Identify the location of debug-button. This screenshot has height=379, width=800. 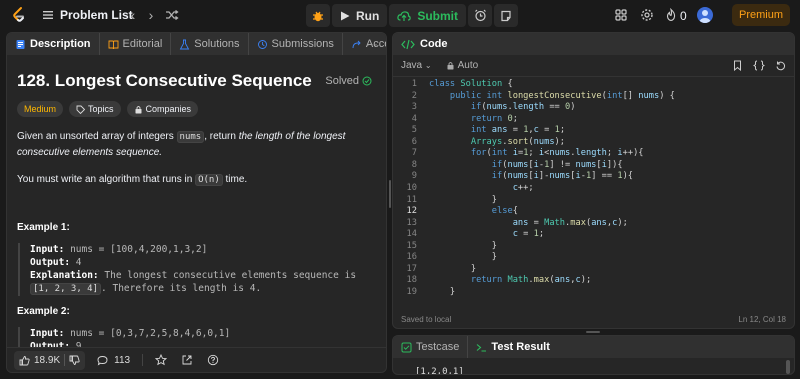
(318, 15).